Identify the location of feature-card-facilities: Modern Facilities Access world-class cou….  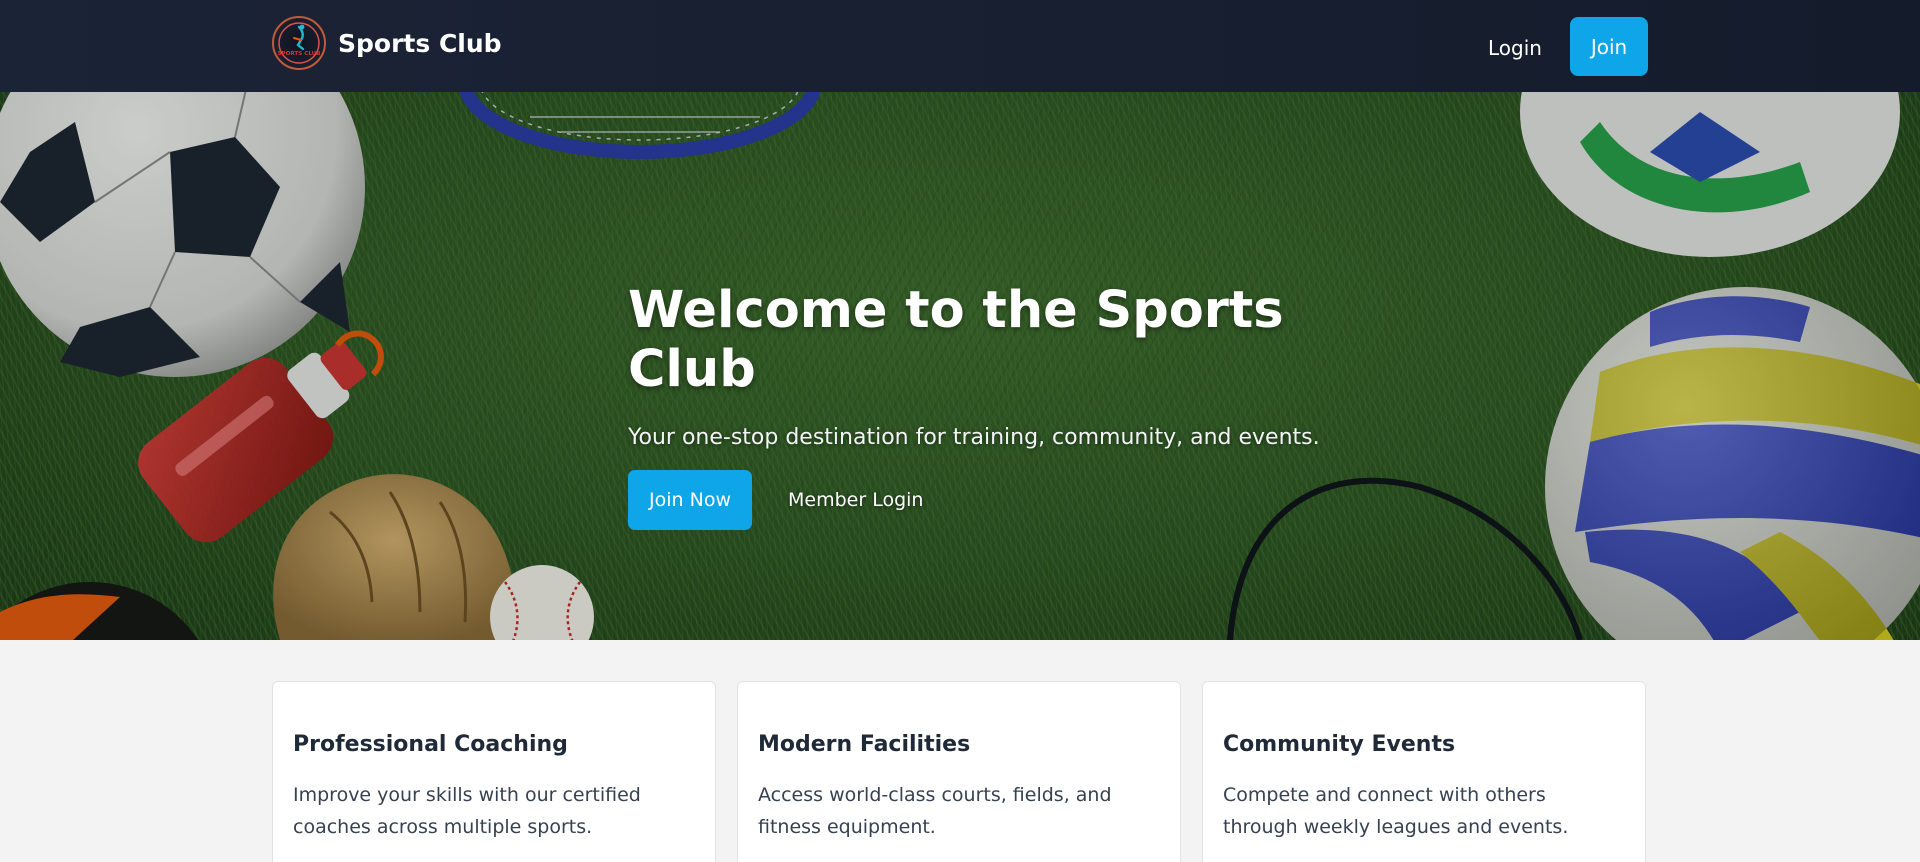
(959, 771).